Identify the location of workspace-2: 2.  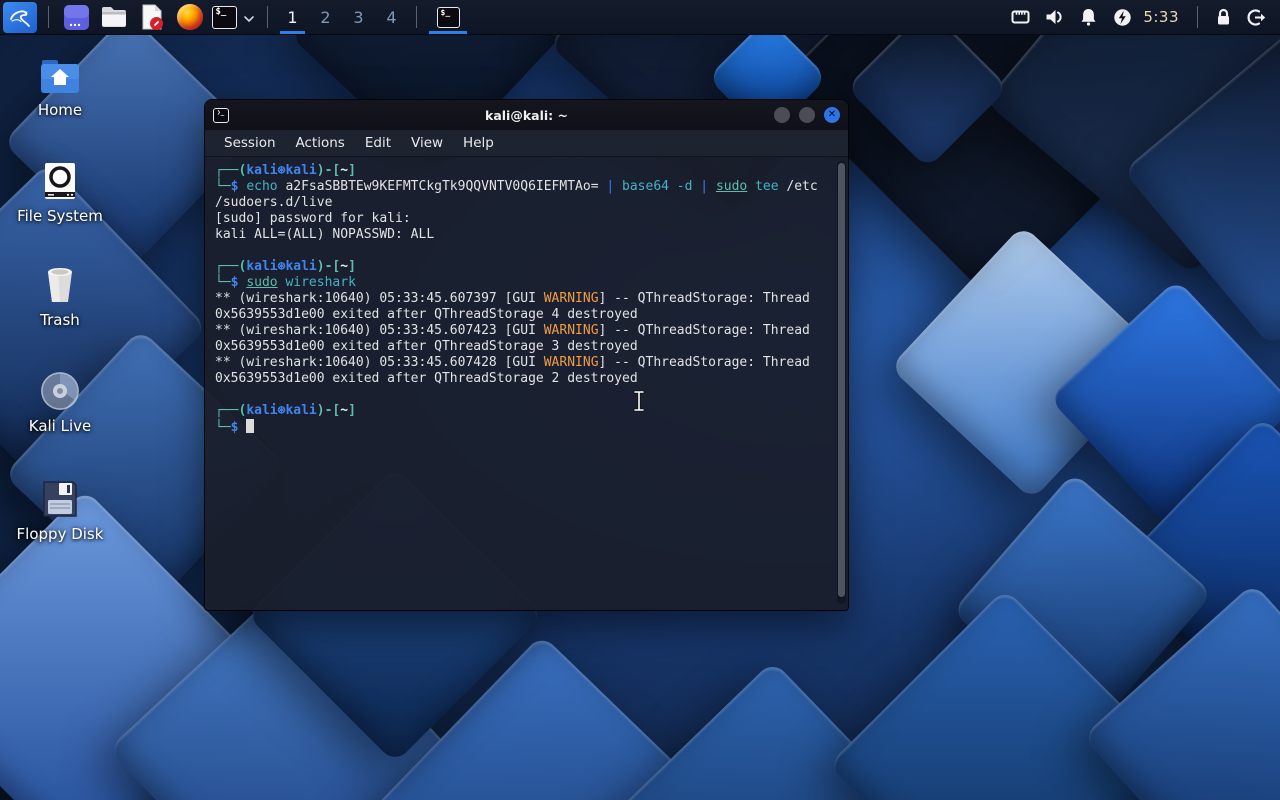
(325, 17).